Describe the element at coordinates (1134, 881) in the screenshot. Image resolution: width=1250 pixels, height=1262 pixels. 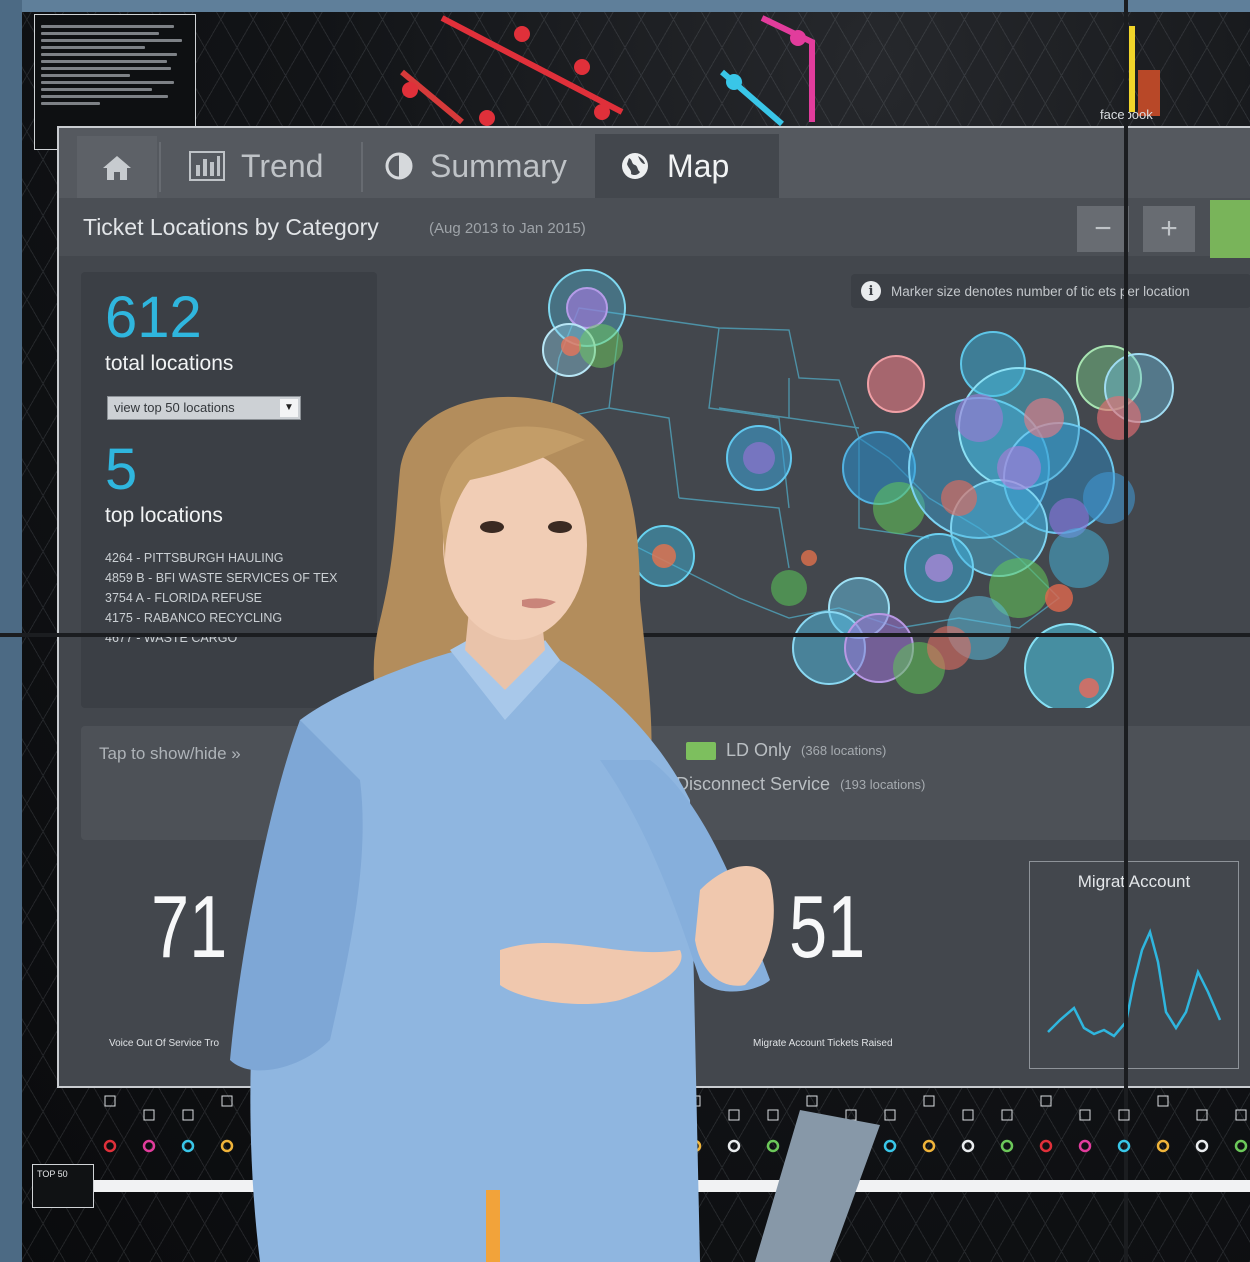
I see `sparkline-title: Migrat Account` at that location.